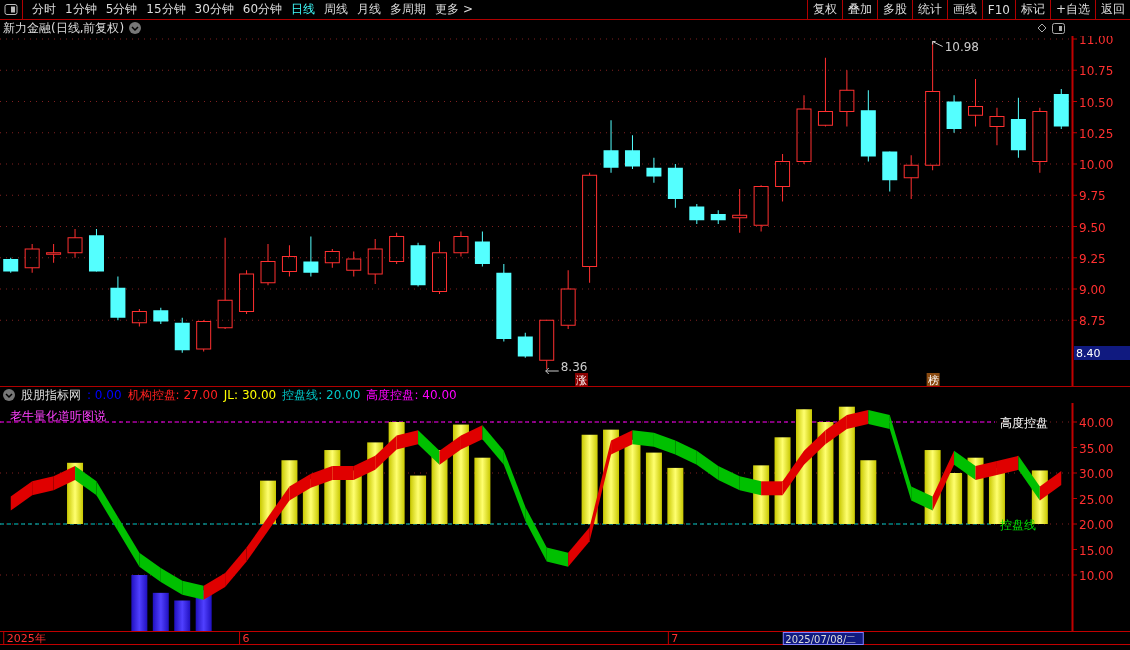 Image resolution: width=1130 pixels, height=650 pixels. Describe the element at coordinates (1092, 321) in the screenshot. I see `axis-label: 8.75` at that location.